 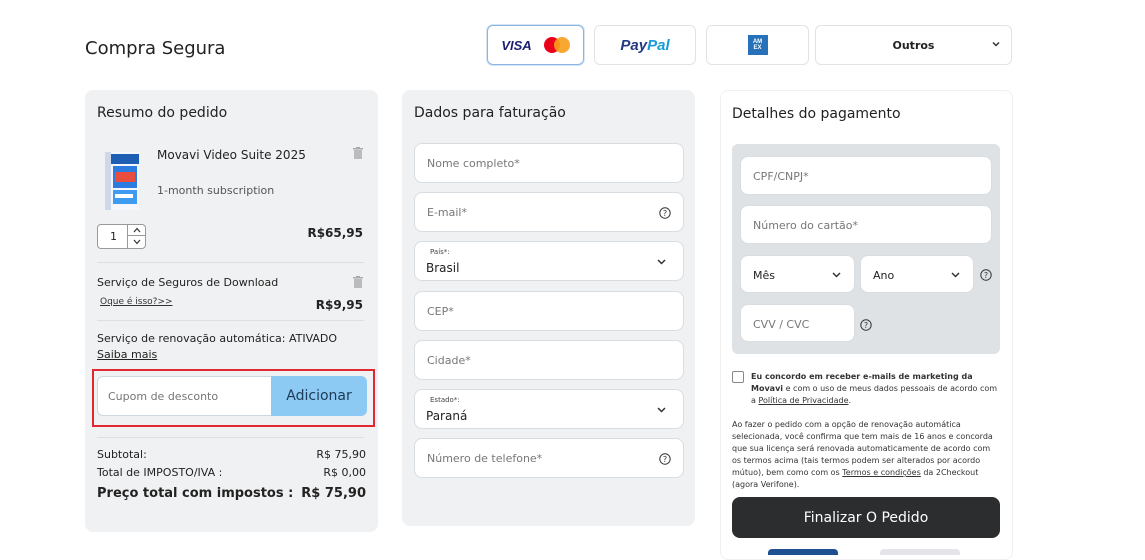 What do you see at coordinates (333, 493) in the screenshot?
I see `total-value: R$ 75,90` at bounding box center [333, 493].